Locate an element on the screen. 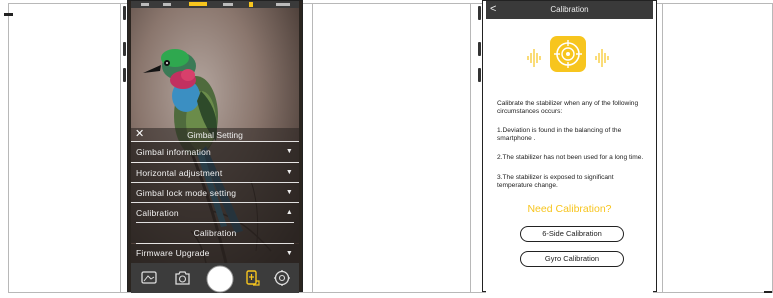  menu-gimbal-information: Gimbal information ▼ is located at coordinates (215, 152).